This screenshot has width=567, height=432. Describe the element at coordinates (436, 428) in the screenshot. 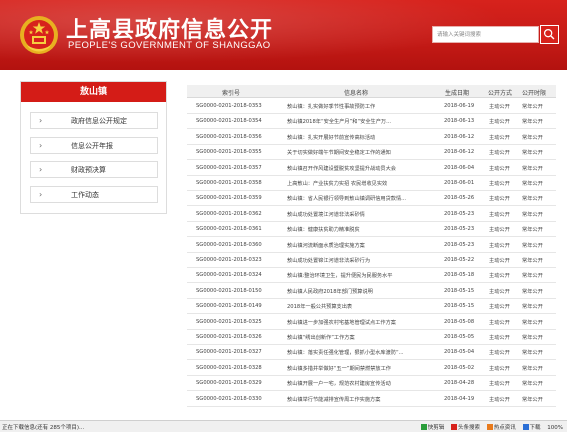

I see `status-item: 快剪辑` at that location.